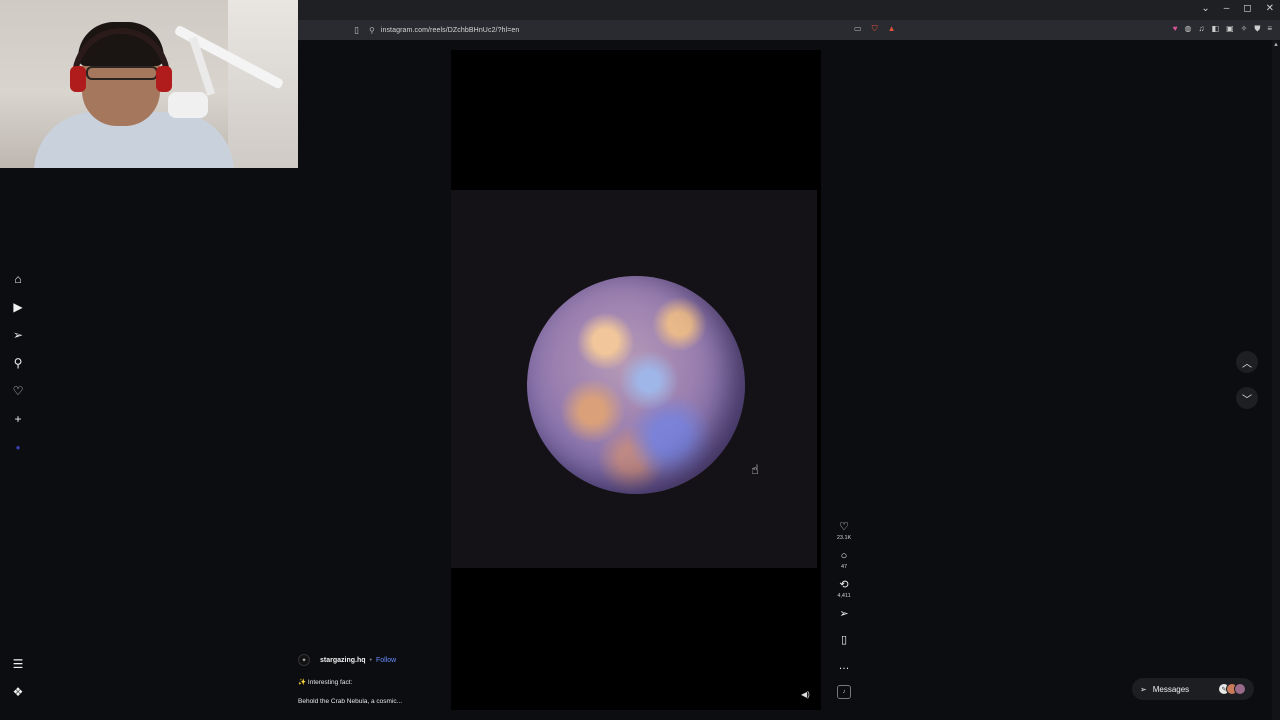  I want to click on messages-button: ➢ Messages ✎, so click(1193, 689).